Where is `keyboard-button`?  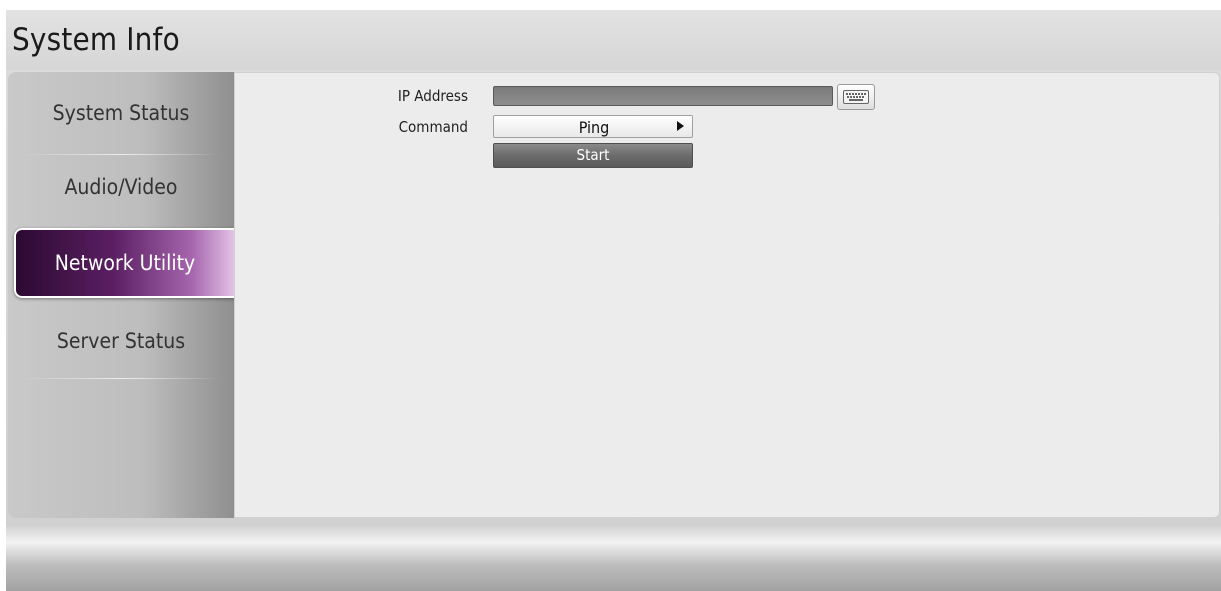
keyboard-button is located at coordinates (856, 97).